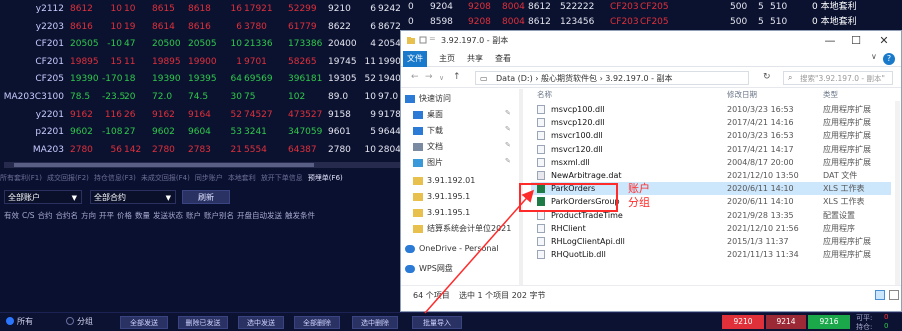 This screenshot has height=331, width=902. Describe the element at coordinates (437, 322) in the screenshot. I see `batch-import-button: 批量导入` at that location.